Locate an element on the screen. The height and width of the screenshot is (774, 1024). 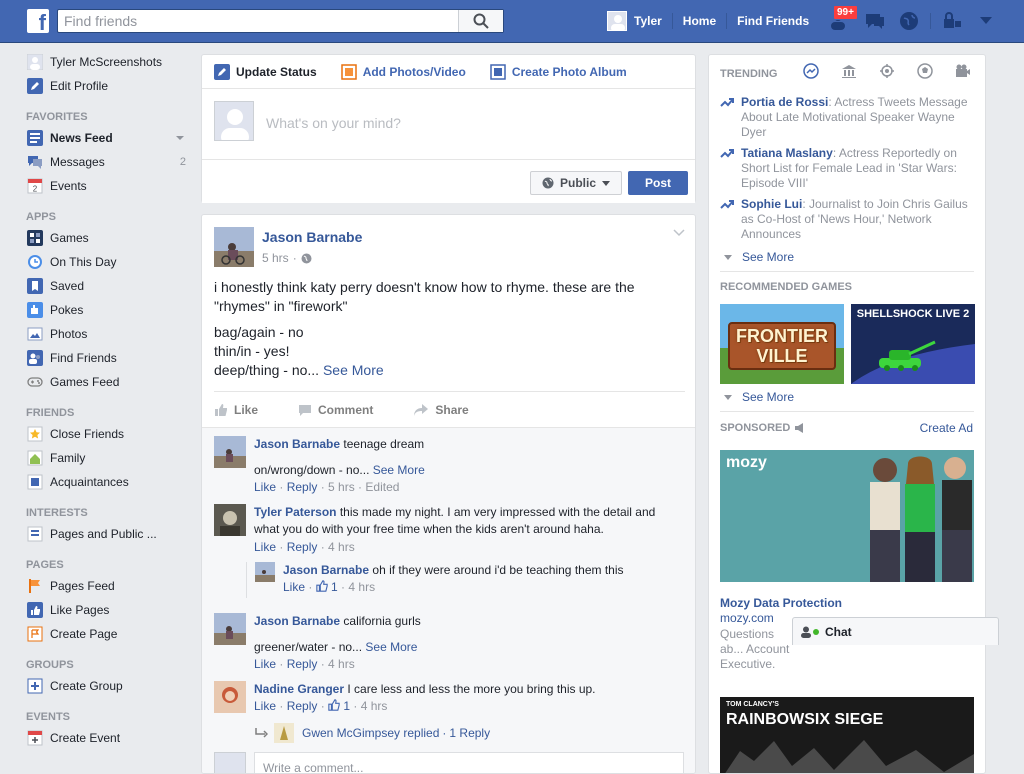
games-see-more: See More is located at coordinates (757, 397).